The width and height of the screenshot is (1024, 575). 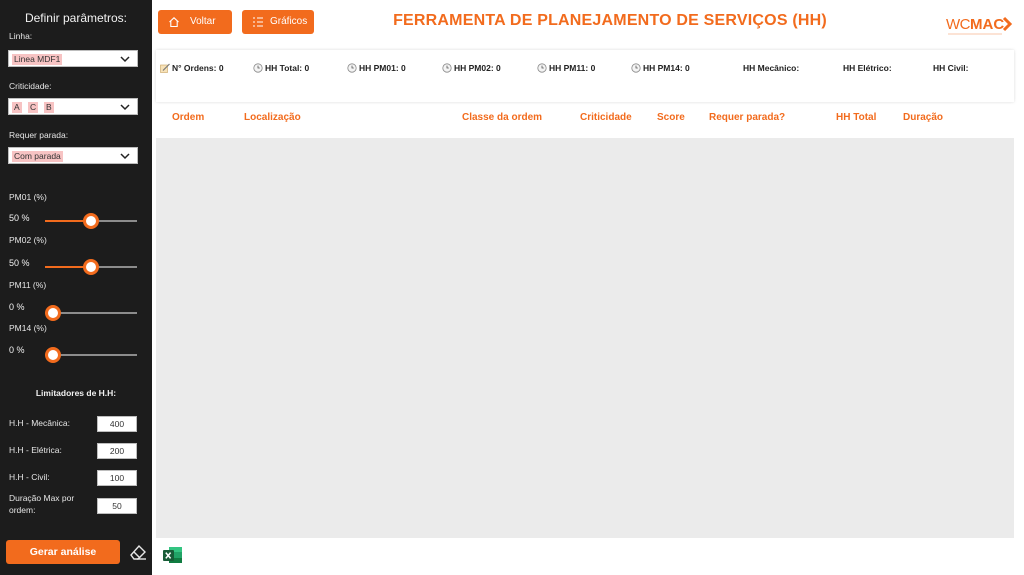 What do you see at coordinates (39, 423) in the screenshot?
I see `limit-mecanica-label: H.H - Mecânica:` at bounding box center [39, 423].